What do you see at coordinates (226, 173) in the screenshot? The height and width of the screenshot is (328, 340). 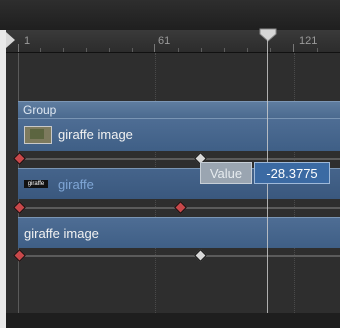 I see `value-label: Value` at bounding box center [226, 173].